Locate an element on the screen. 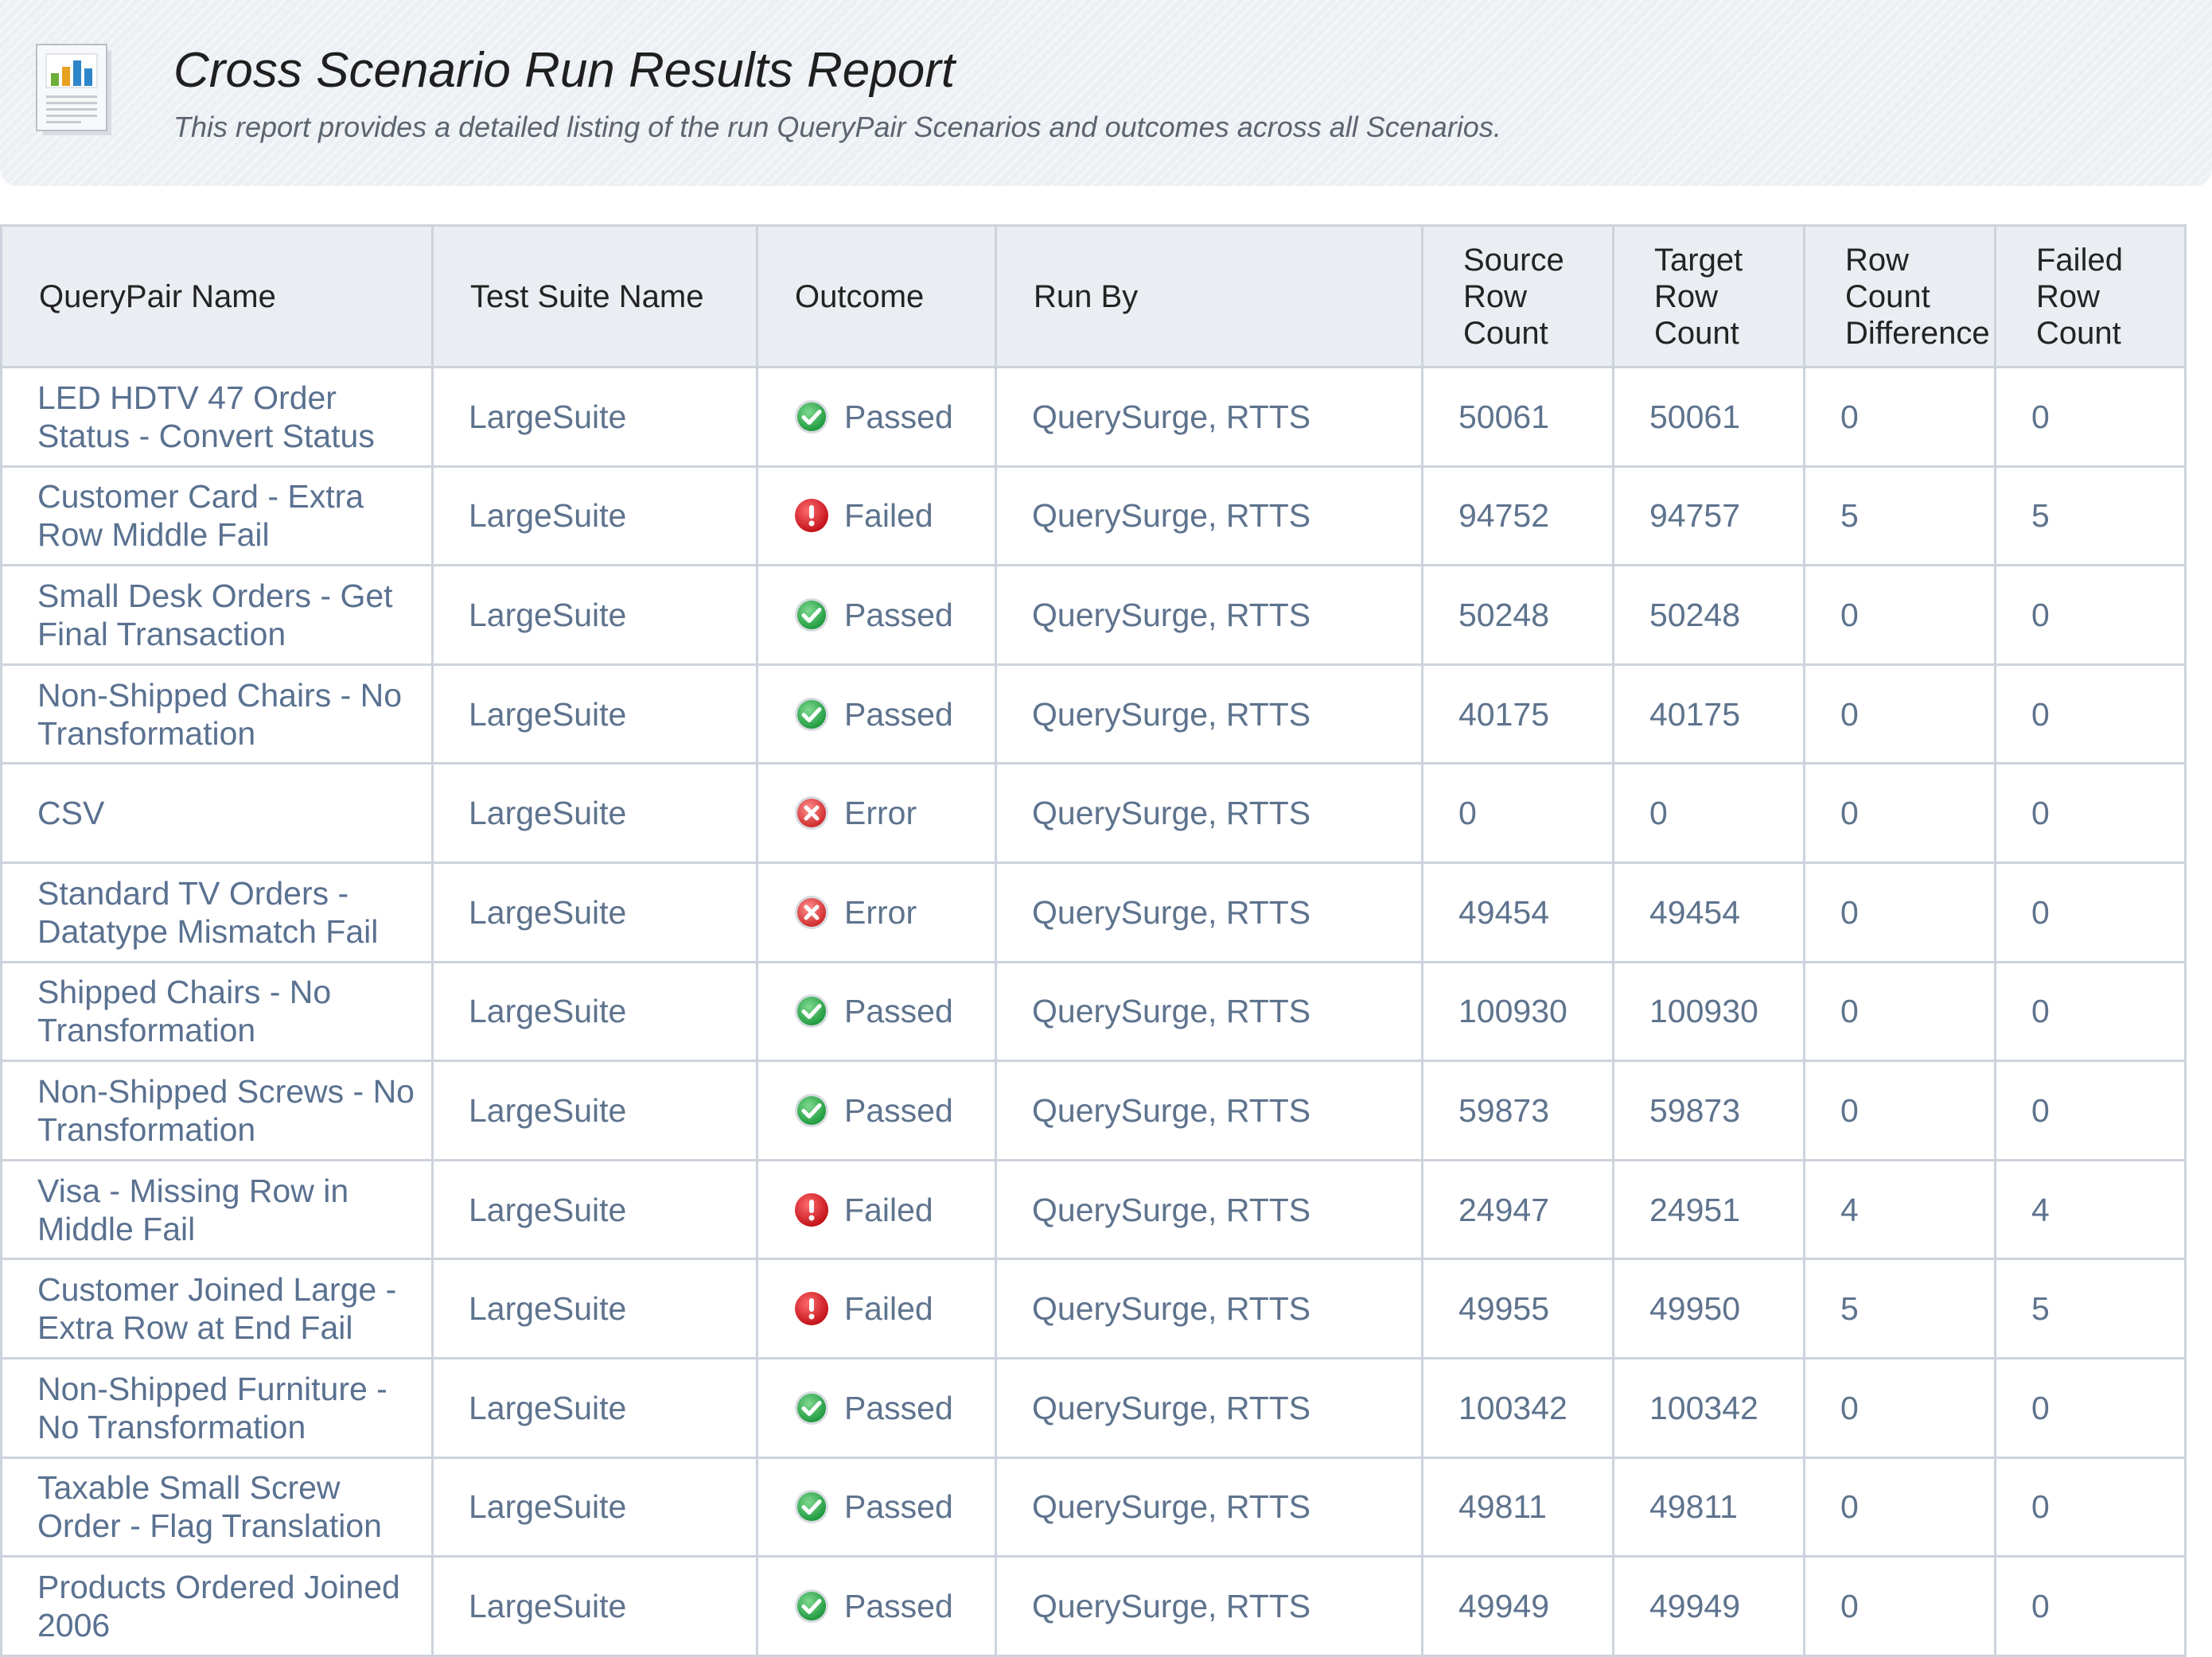 The image size is (2212, 1657). outcome-cell: Error is located at coordinates (877, 813).